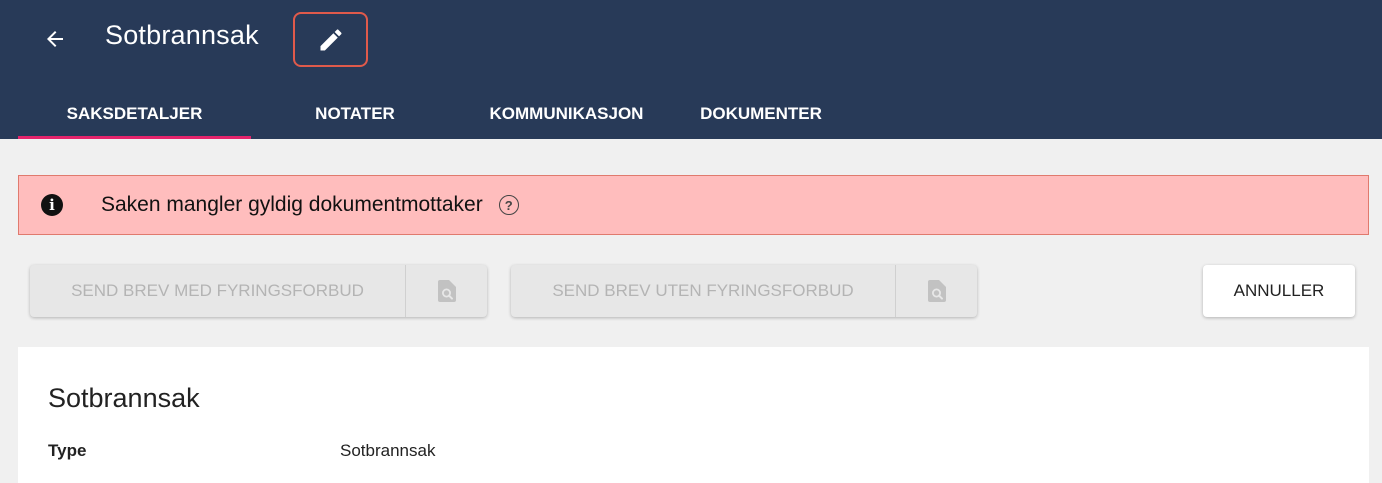 The height and width of the screenshot is (483, 1382). I want to click on send-without-ban-button: SEND BREV UTEN FYRINGSFORBUD, so click(703, 291).